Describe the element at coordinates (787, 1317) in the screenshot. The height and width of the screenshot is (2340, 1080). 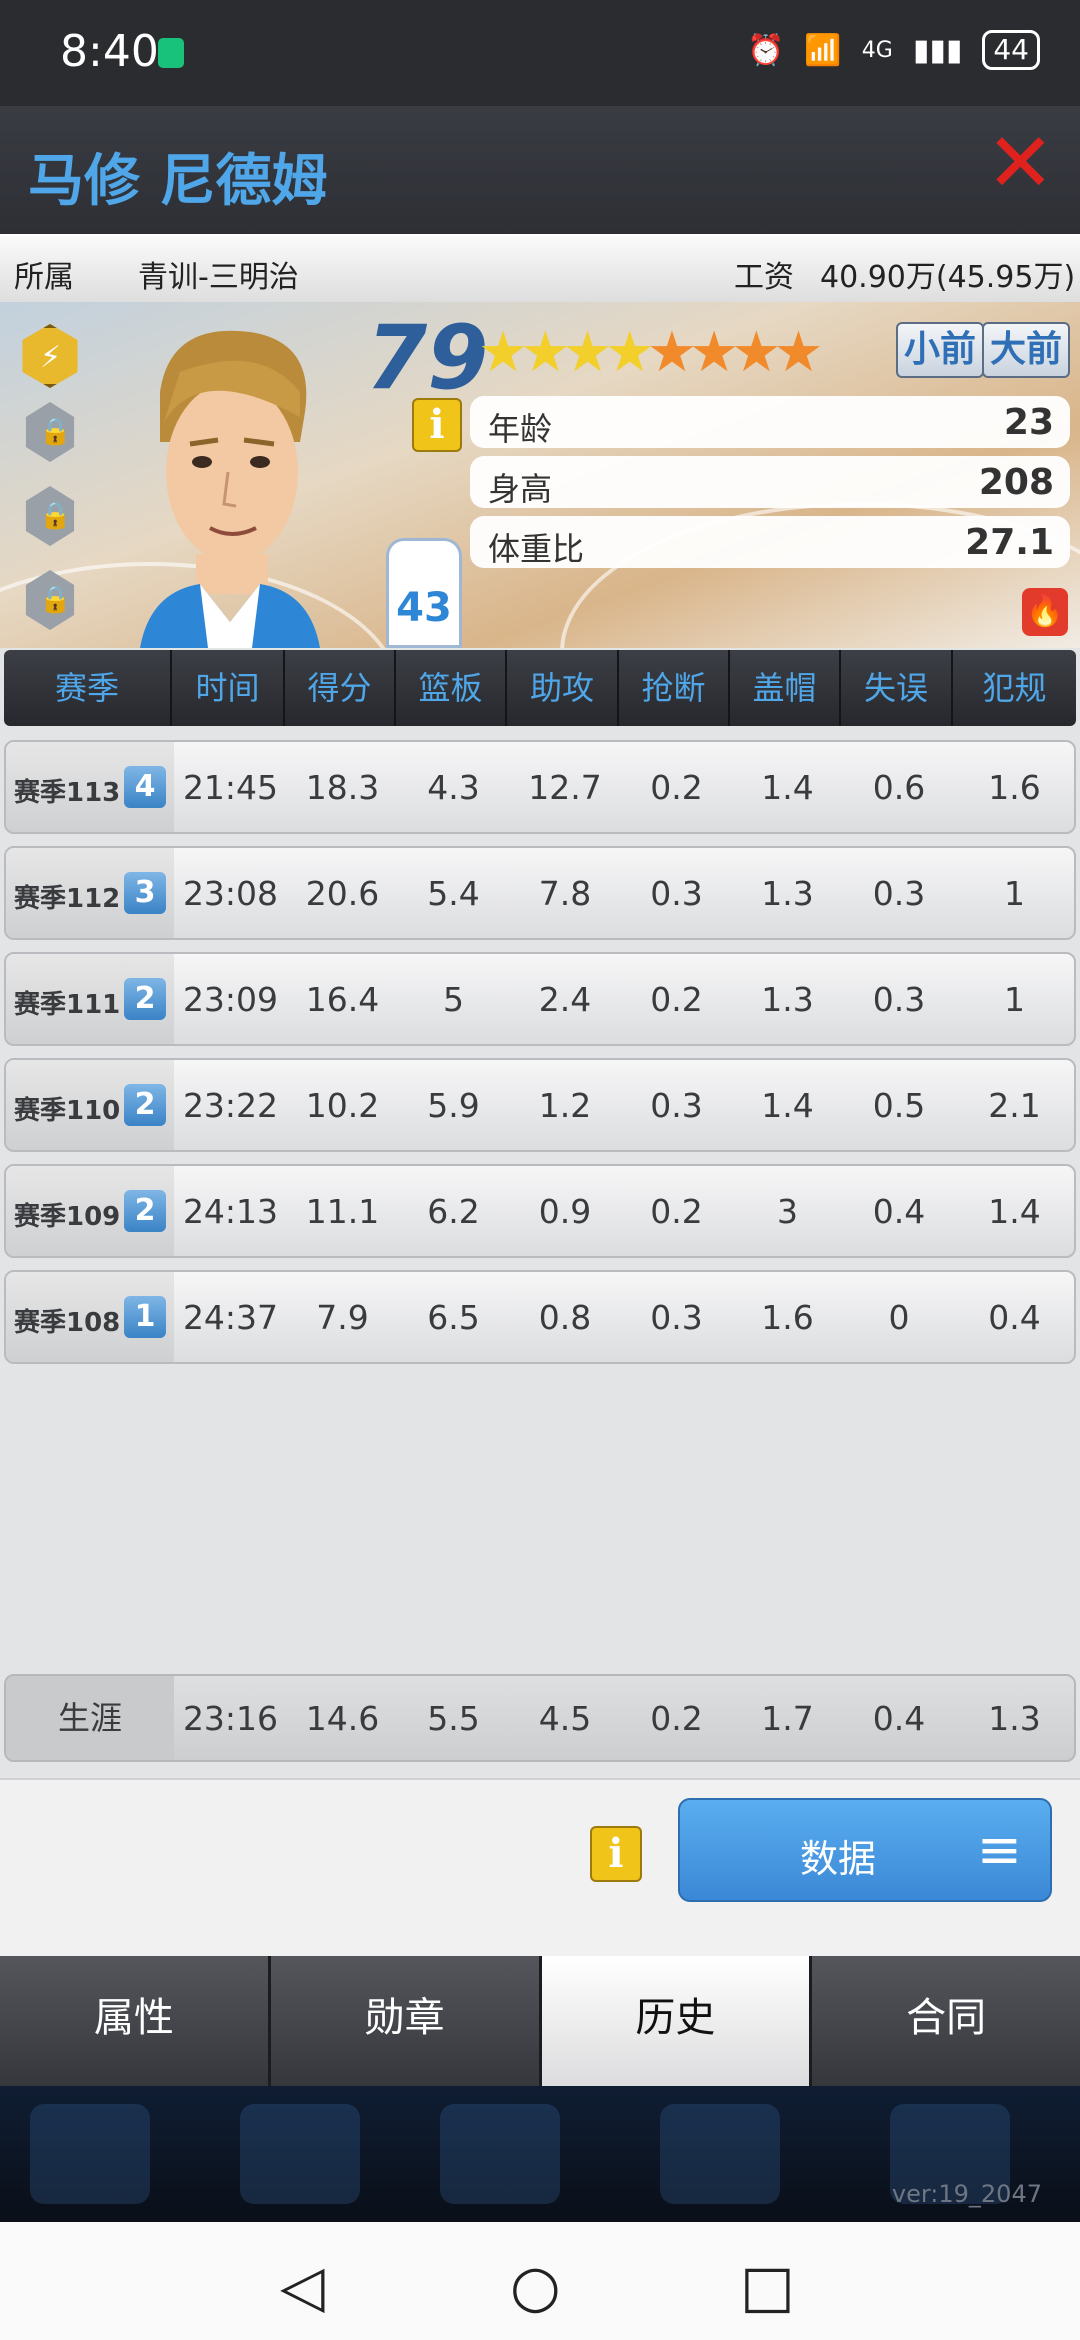
I see `table-cell: 1.6` at that location.